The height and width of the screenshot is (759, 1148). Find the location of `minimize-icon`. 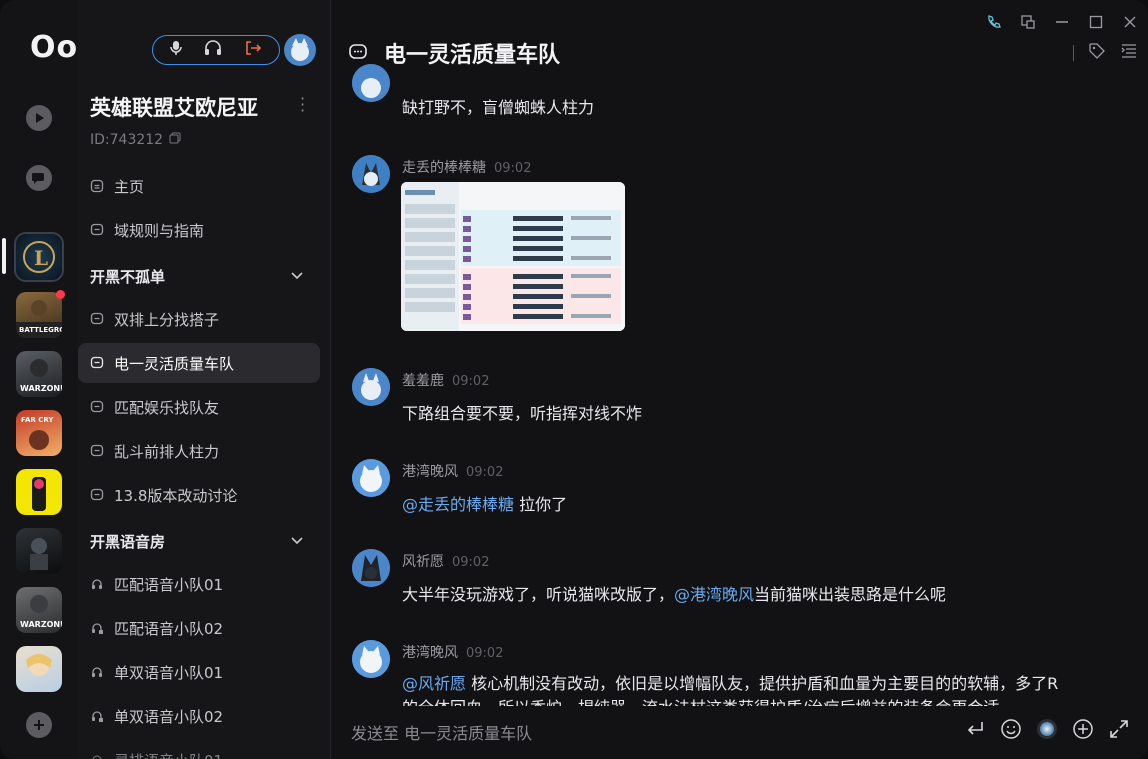

minimize-icon is located at coordinates (1062, 22).